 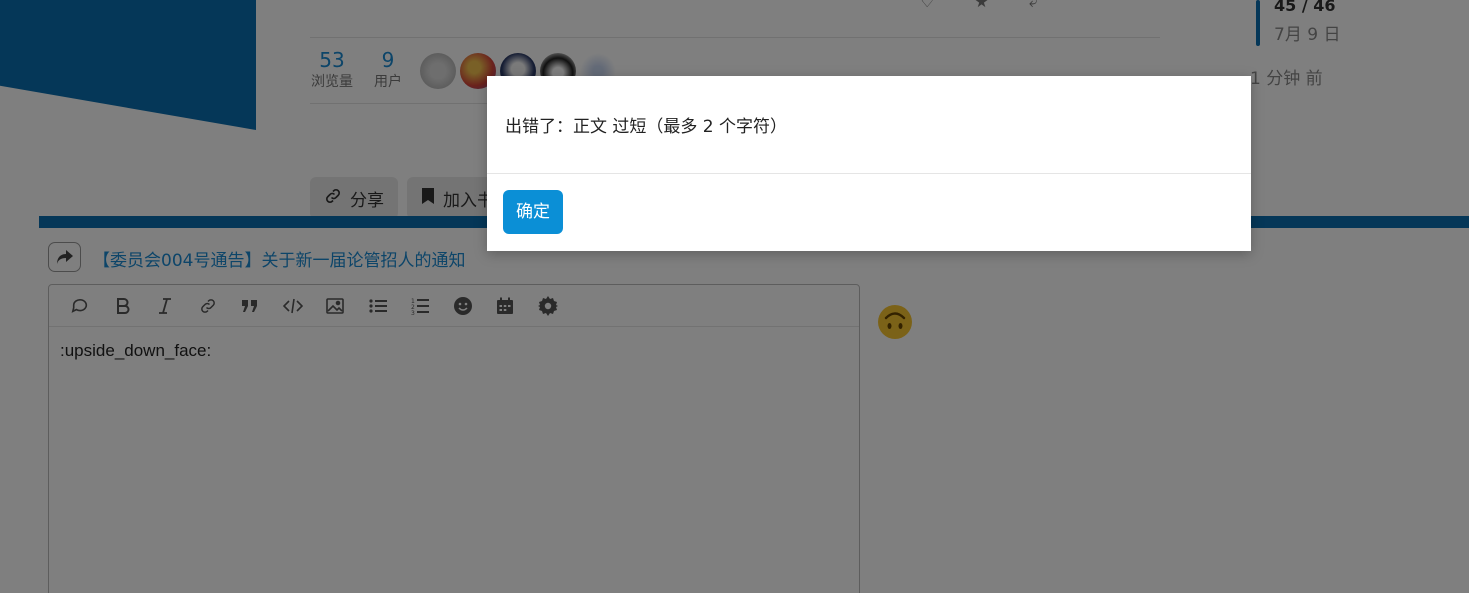 I want to click on dialog-message: 出错了：正文 过短（最多 2 个字符）, so click(x=646, y=127).